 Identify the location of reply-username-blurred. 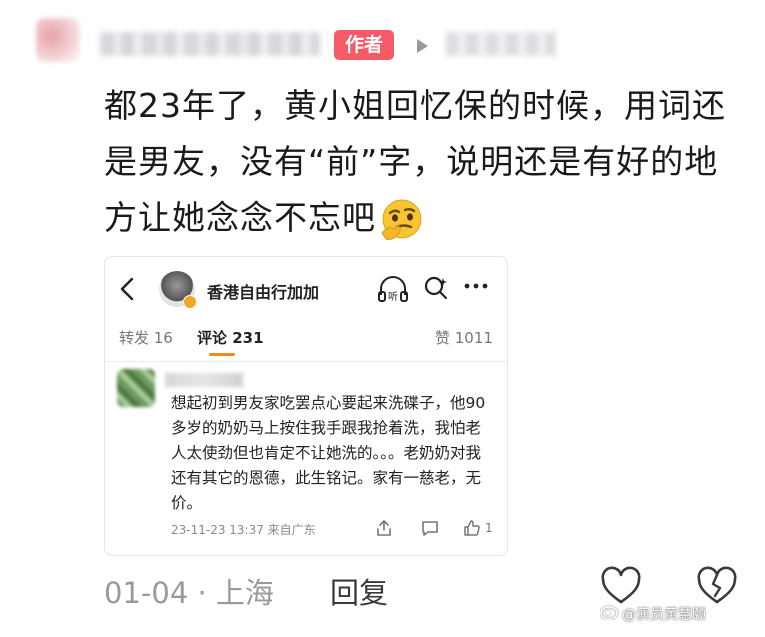
(204, 380).